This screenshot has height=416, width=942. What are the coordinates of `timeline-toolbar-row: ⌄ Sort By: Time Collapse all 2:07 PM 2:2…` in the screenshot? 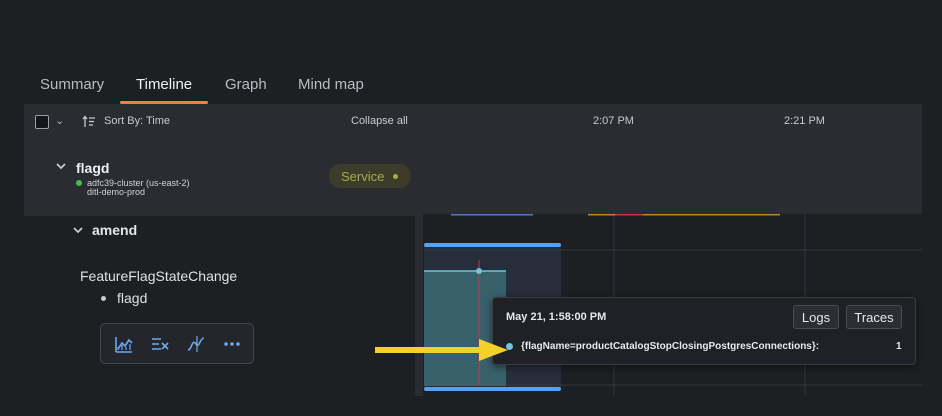 It's located at (473, 123).